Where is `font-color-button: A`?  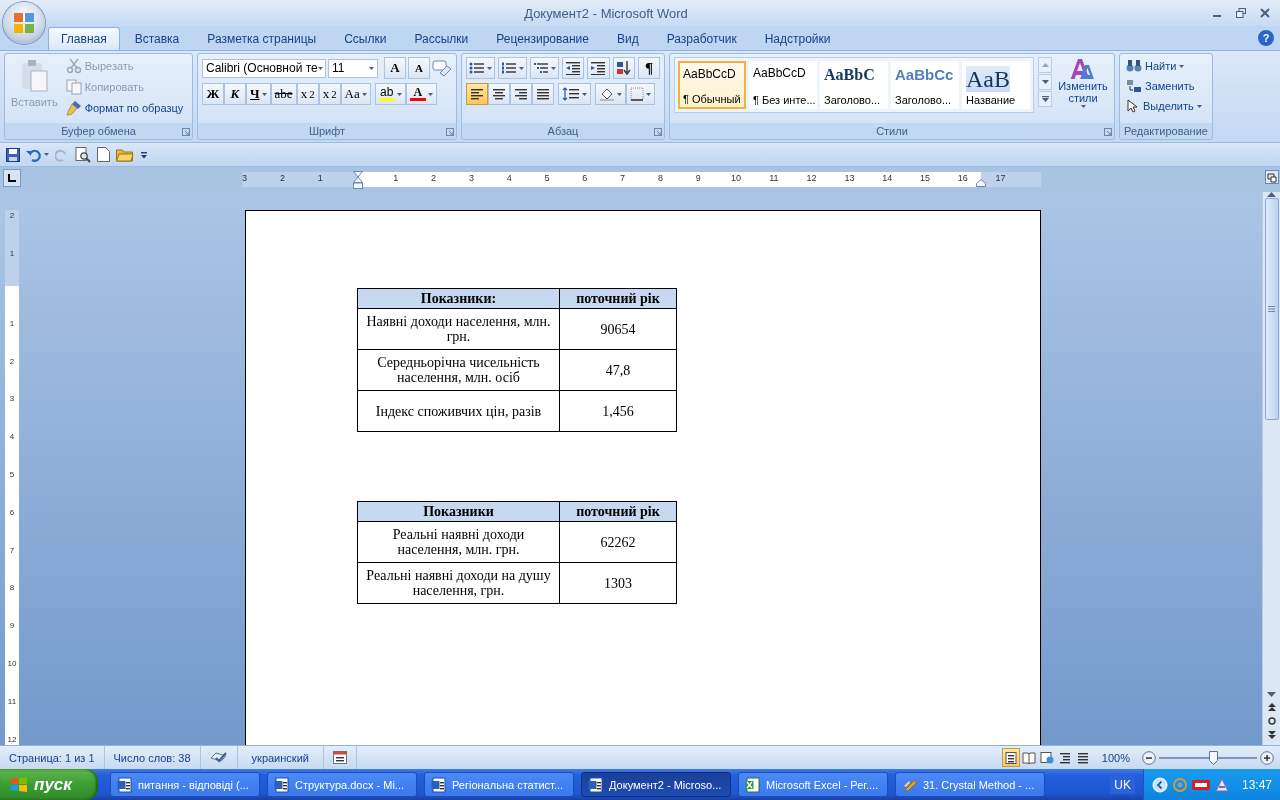
font-color-button: A is located at coordinates (421, 94).